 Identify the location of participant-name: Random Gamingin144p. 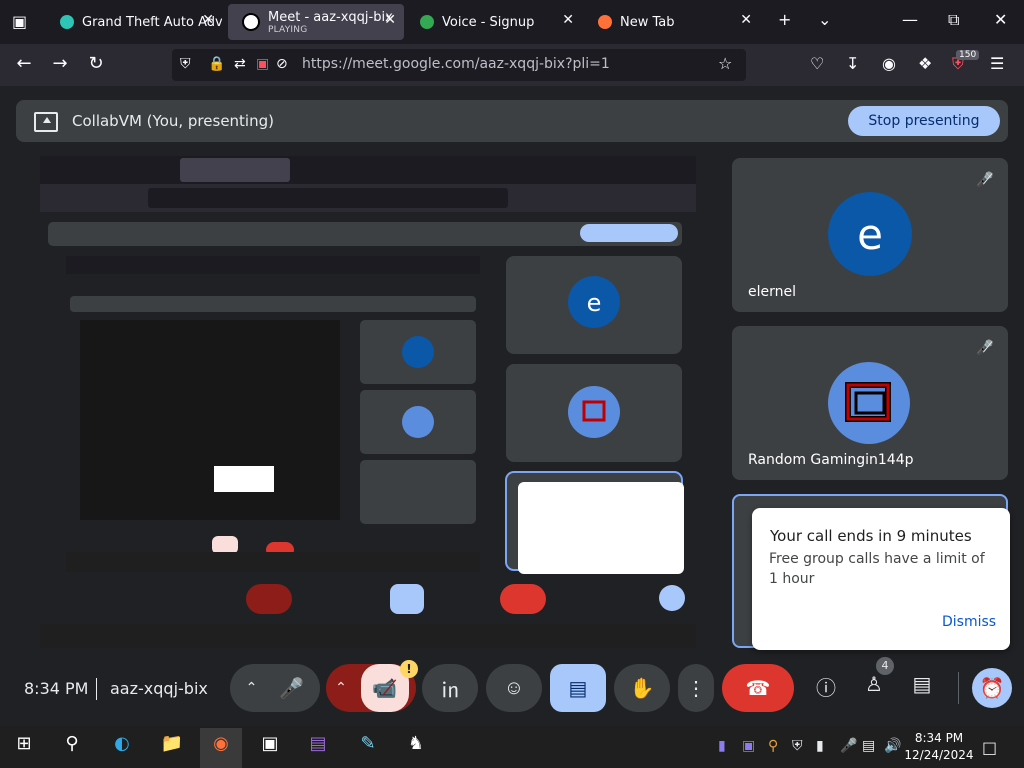
(831, 460).